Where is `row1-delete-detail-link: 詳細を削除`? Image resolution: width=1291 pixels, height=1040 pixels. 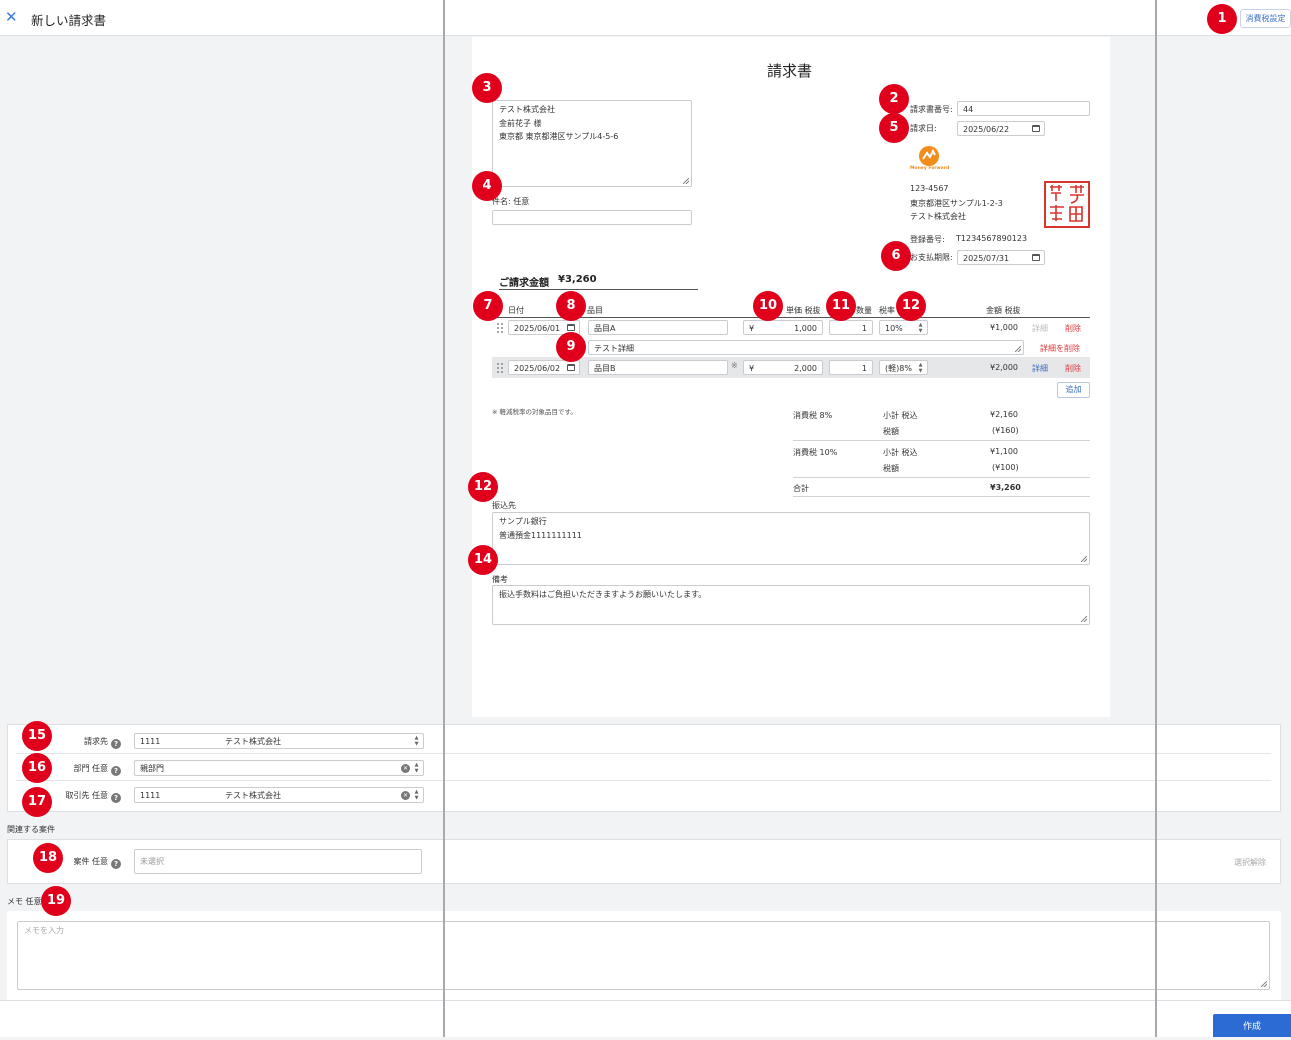 row1-delete-detail-link: 詳細を削除 is located at coordinates (1060, 348).